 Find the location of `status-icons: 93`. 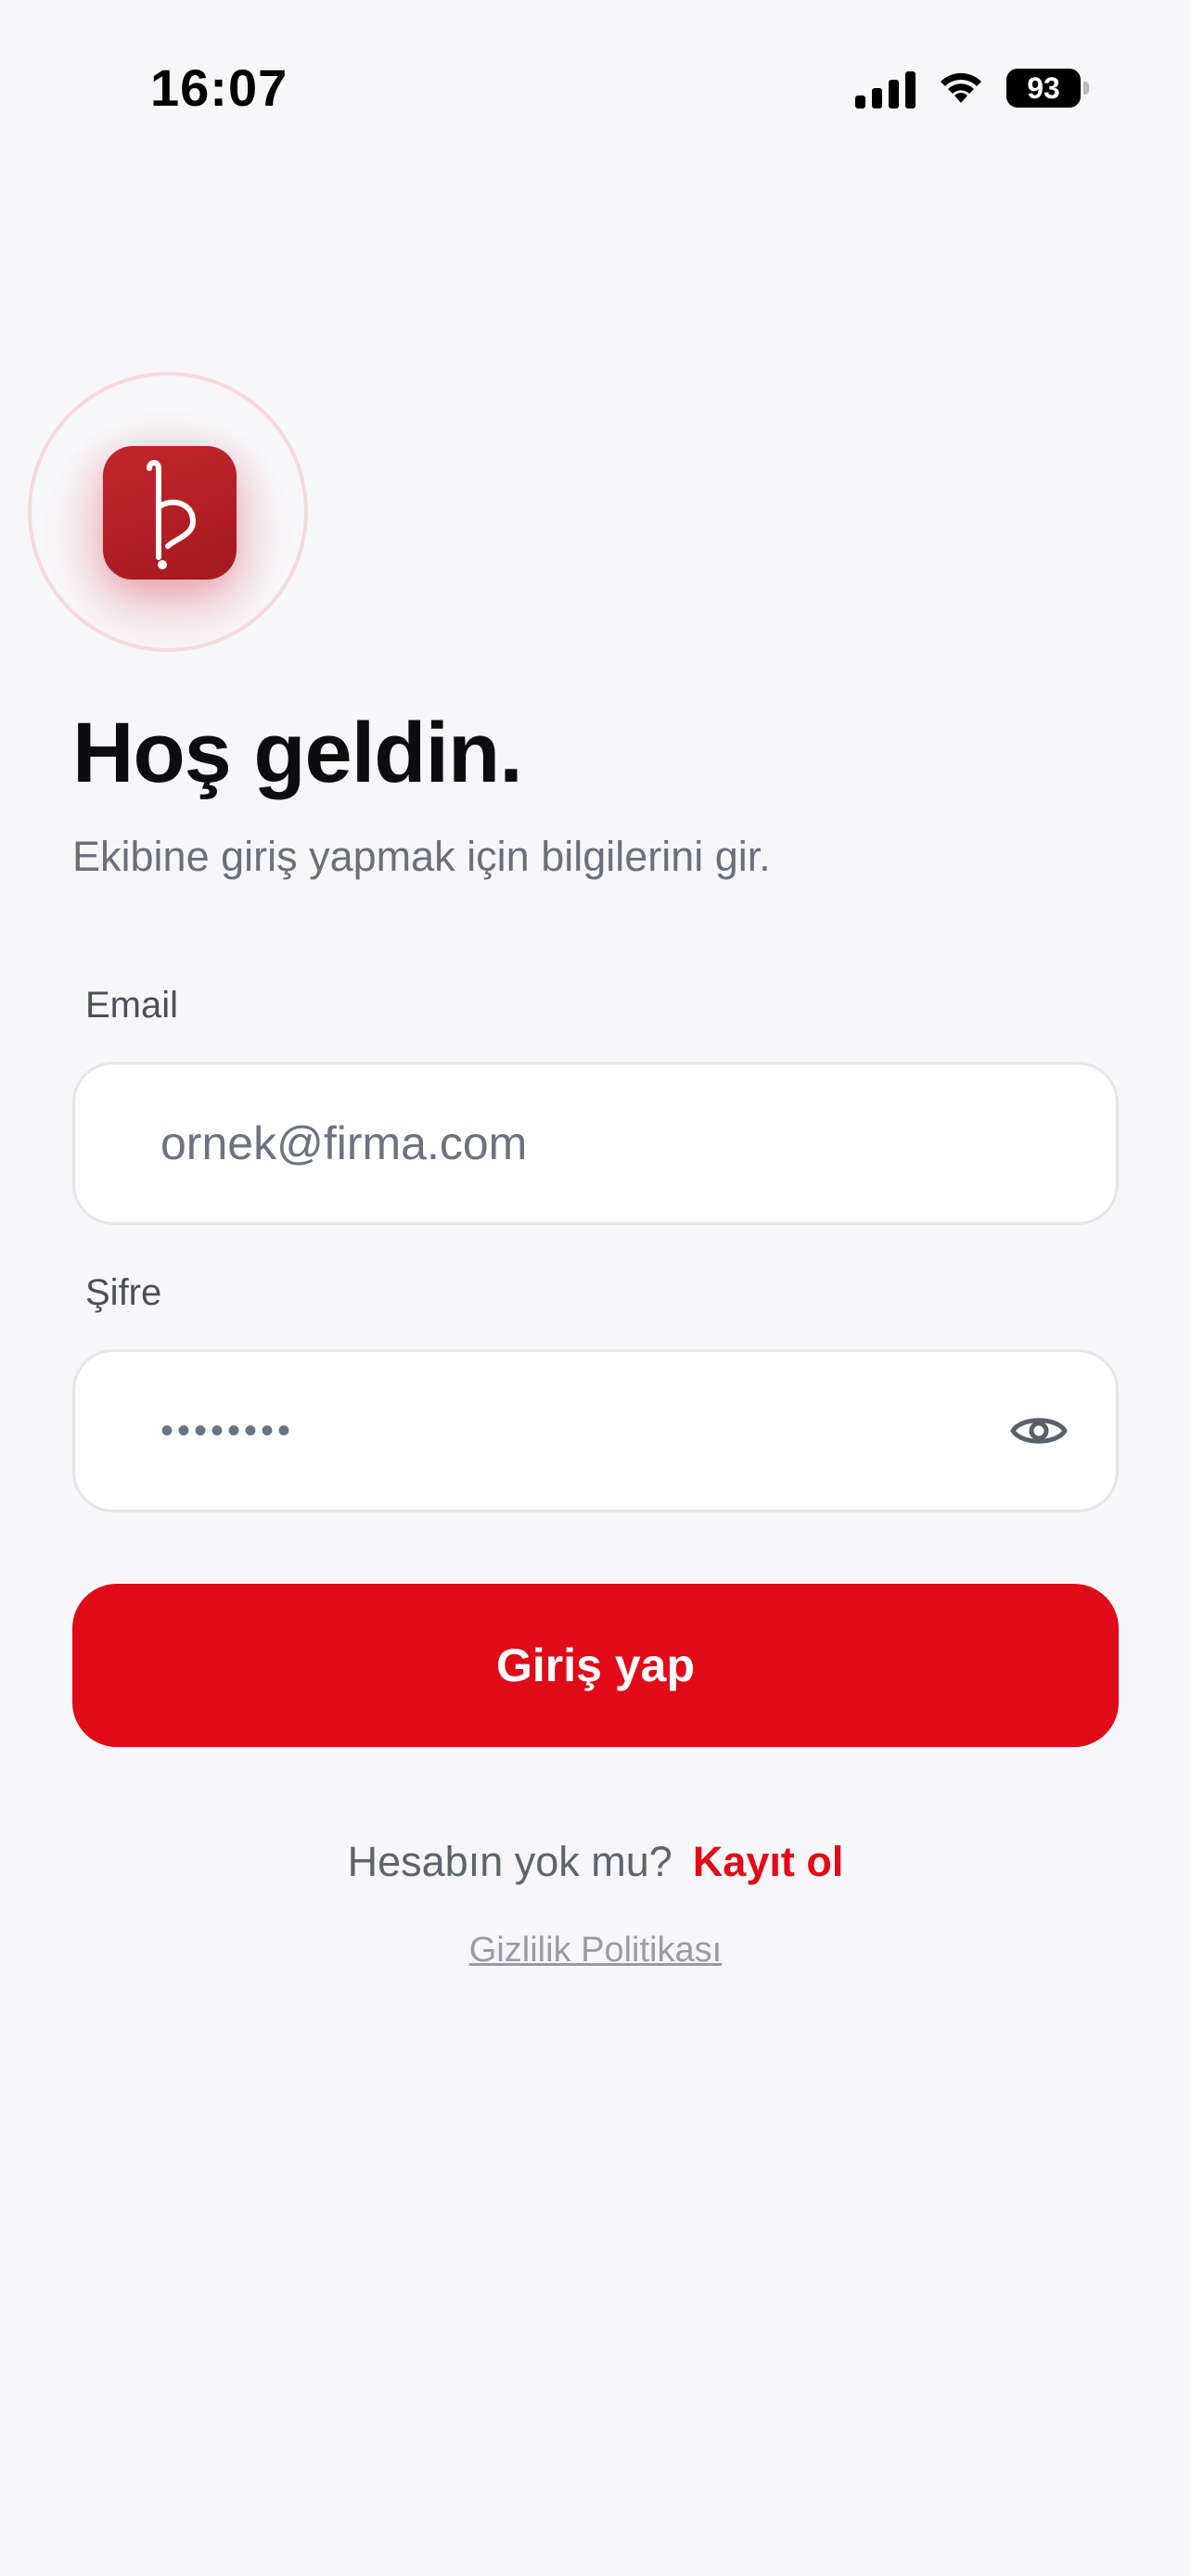

status-icons: 93 is located at coordinates (972, 88).